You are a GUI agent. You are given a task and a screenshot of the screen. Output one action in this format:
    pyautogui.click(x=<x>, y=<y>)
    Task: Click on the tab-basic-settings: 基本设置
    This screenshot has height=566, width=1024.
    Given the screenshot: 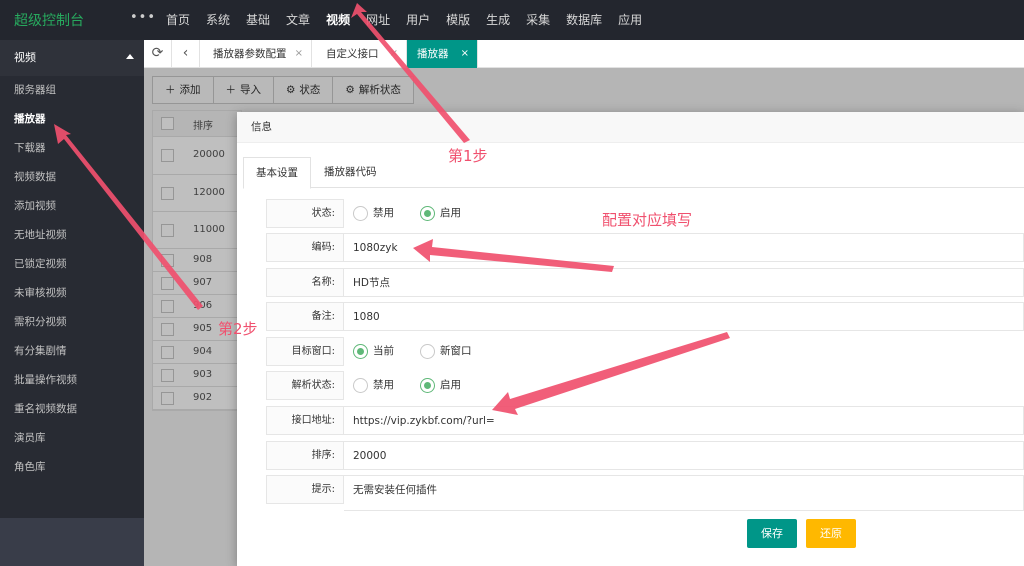 What is the action you would take?
    pyautogui.click(x=277, y=173)
    